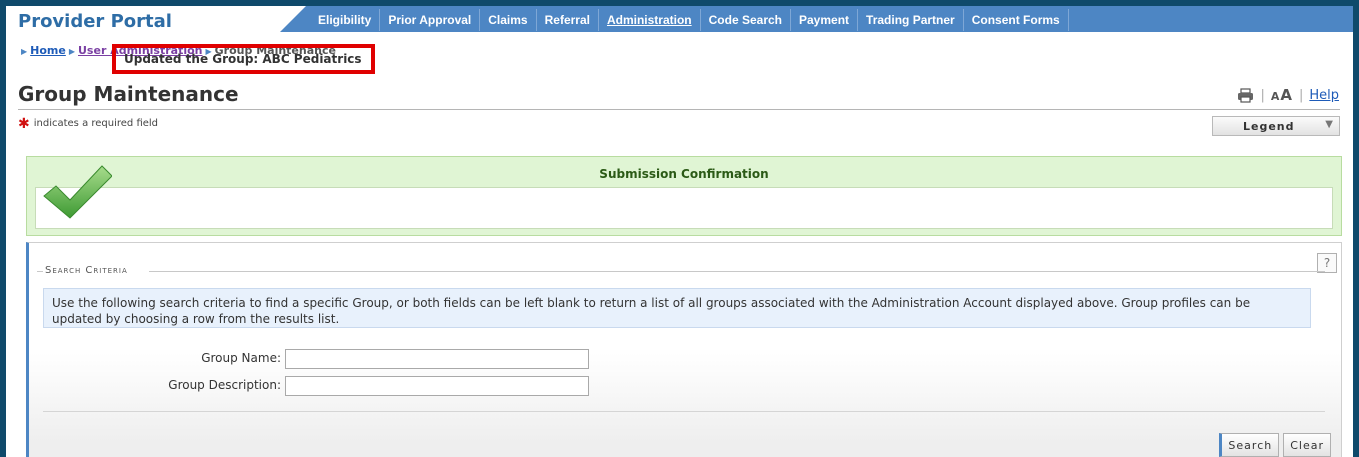 The image size is (1359, 457). I want to click on clear-button: Clear, so click(1307, 445).